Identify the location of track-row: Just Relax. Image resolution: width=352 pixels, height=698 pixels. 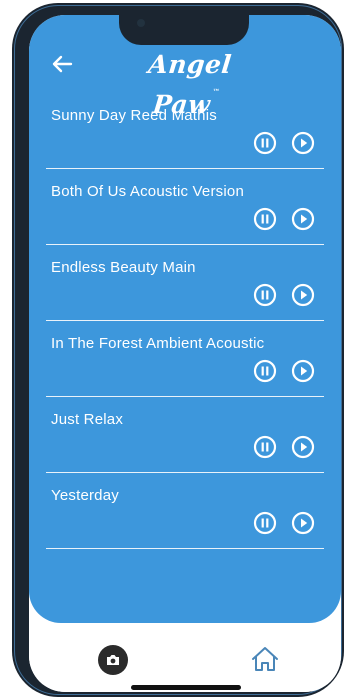
(185, 435).